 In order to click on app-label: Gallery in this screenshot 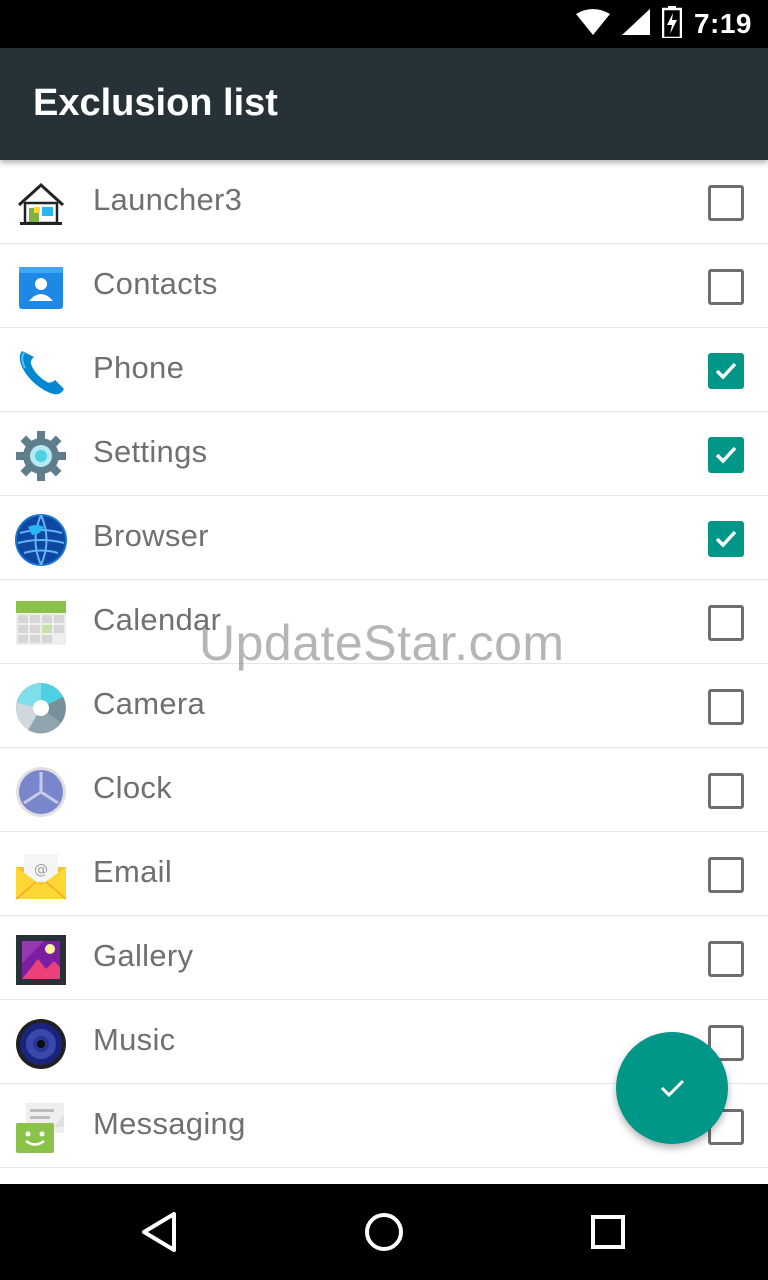, I will do `click(143, 955)`.